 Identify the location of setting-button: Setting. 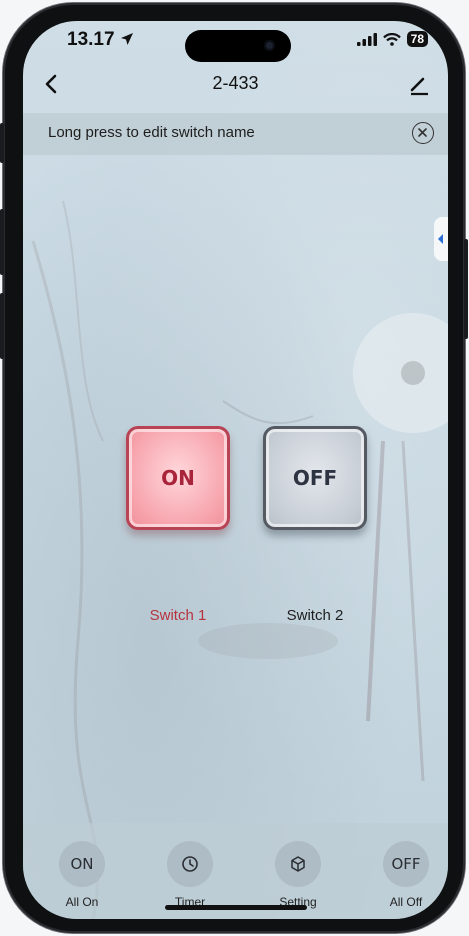
(298, 875).